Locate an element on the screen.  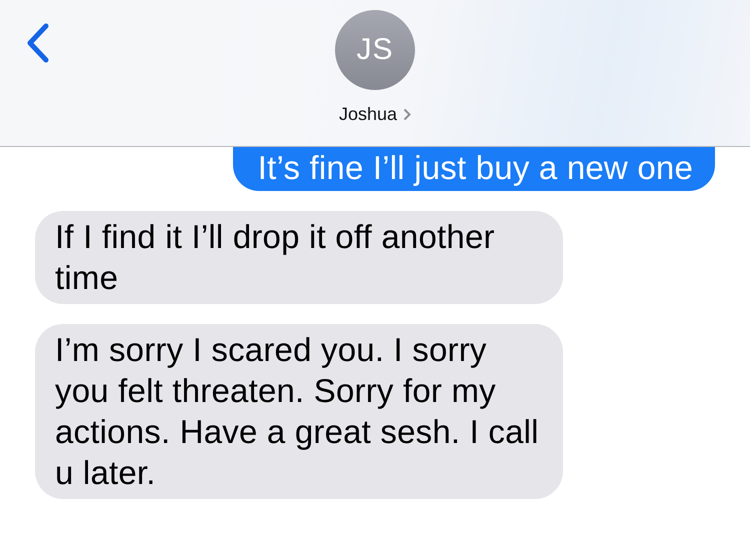
message-bubble: If I find it I’ll drop it off another time is located at coordinates (299, 257).